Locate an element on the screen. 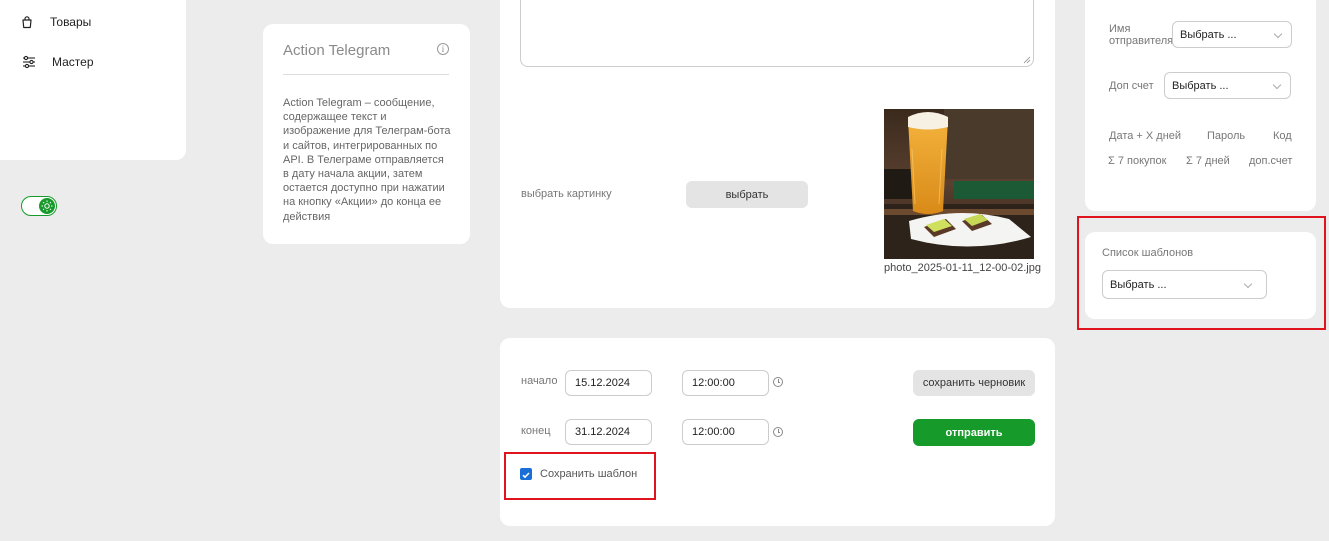 The image size is (1329, 541). end-time-input: 12:00:00 is located at coordinates (725, 432).